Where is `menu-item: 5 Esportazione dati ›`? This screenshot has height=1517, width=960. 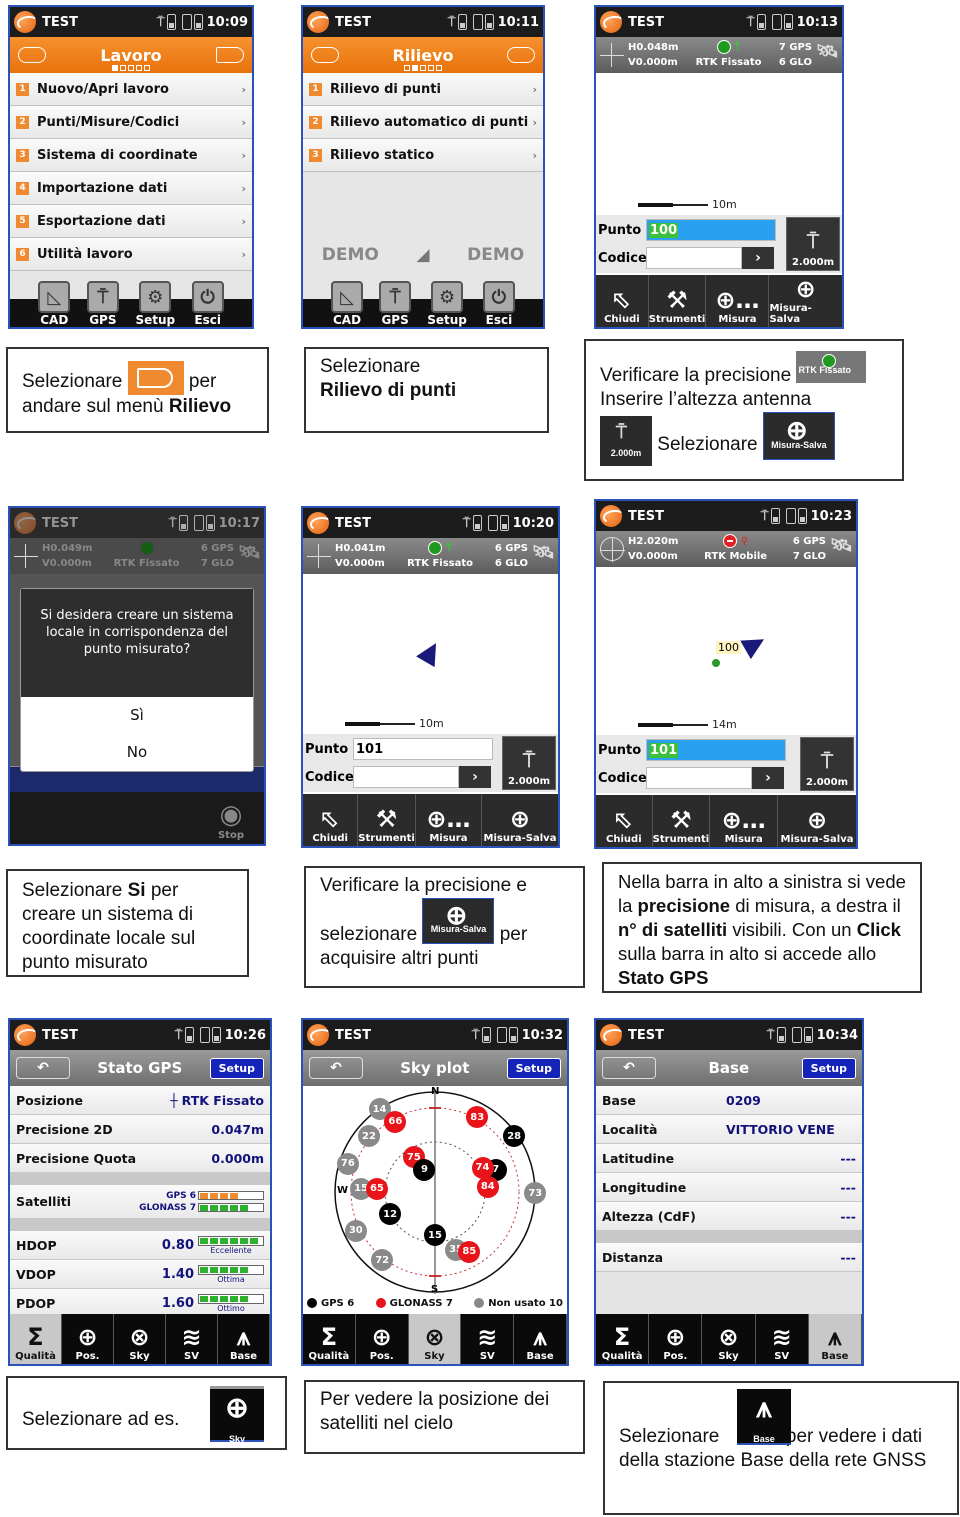 menu-item: 5 Esportazione dati › is located at coordinates (131, 221).